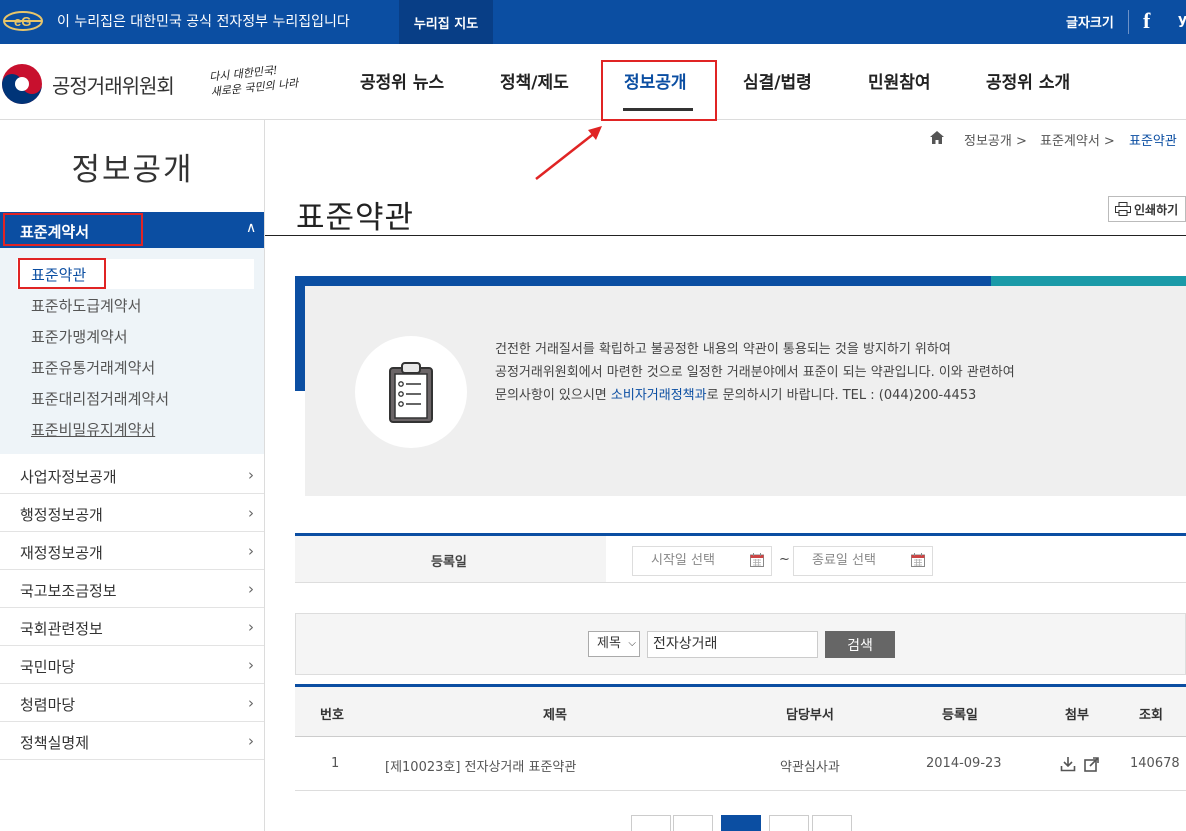  I want to click on egov-logo-icon: eG, so click(23, 21).